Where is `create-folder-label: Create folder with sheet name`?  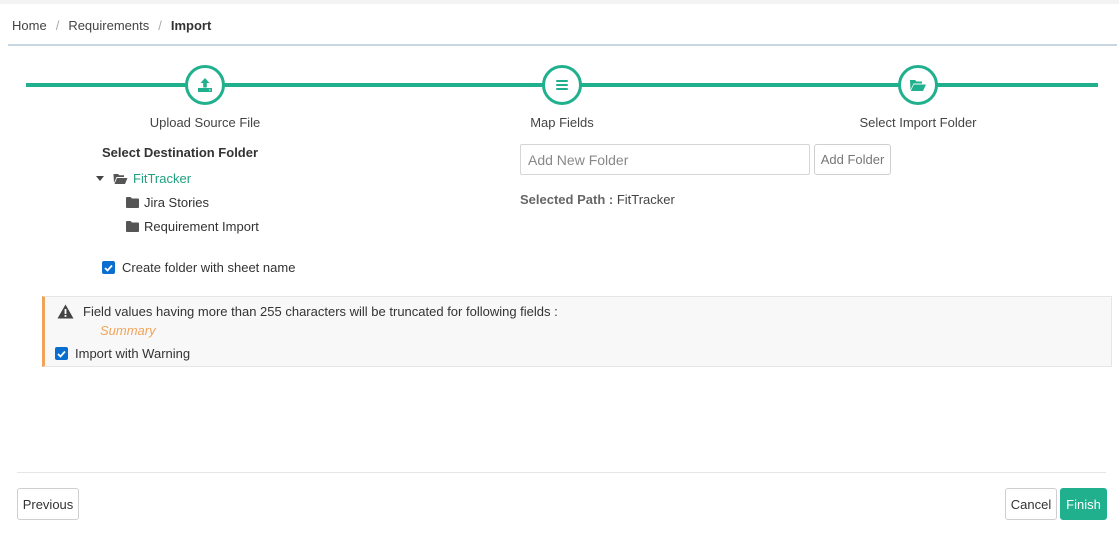
create-folder-label: Create folder with sheet name is located at coordinates (209, 267).